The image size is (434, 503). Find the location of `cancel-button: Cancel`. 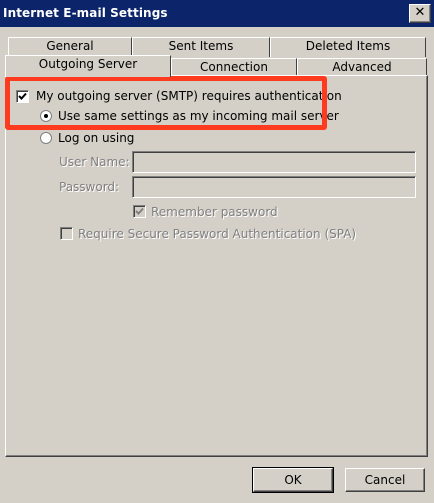

cancel-button: Cancel is located at coordinates (385, 480).